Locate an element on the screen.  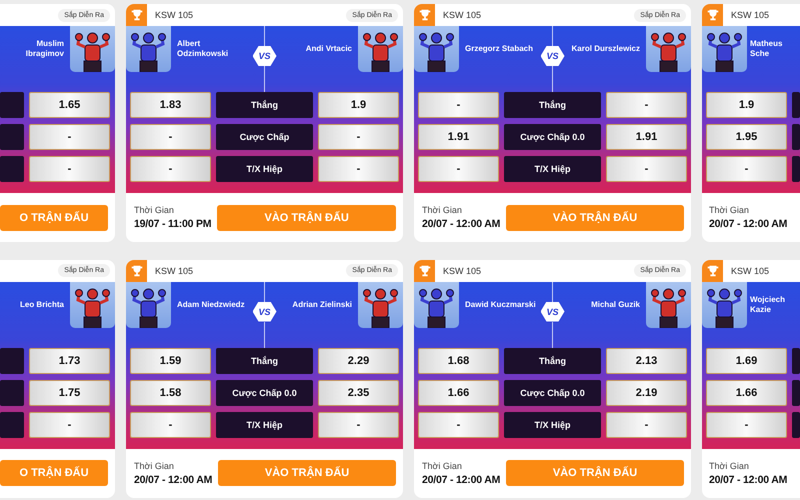
match-time: 19/07 - 11:00 PM is located at coordinates (173, 224).